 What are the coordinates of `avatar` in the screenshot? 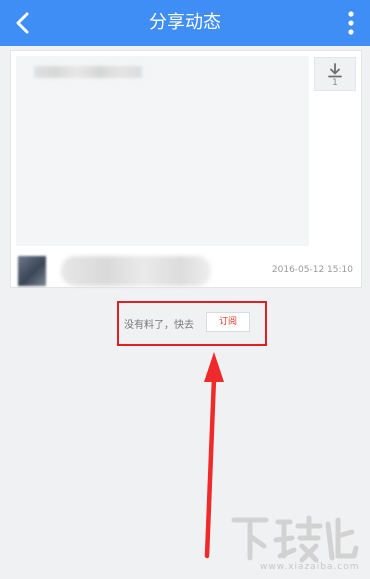 It's located at (32, 271).